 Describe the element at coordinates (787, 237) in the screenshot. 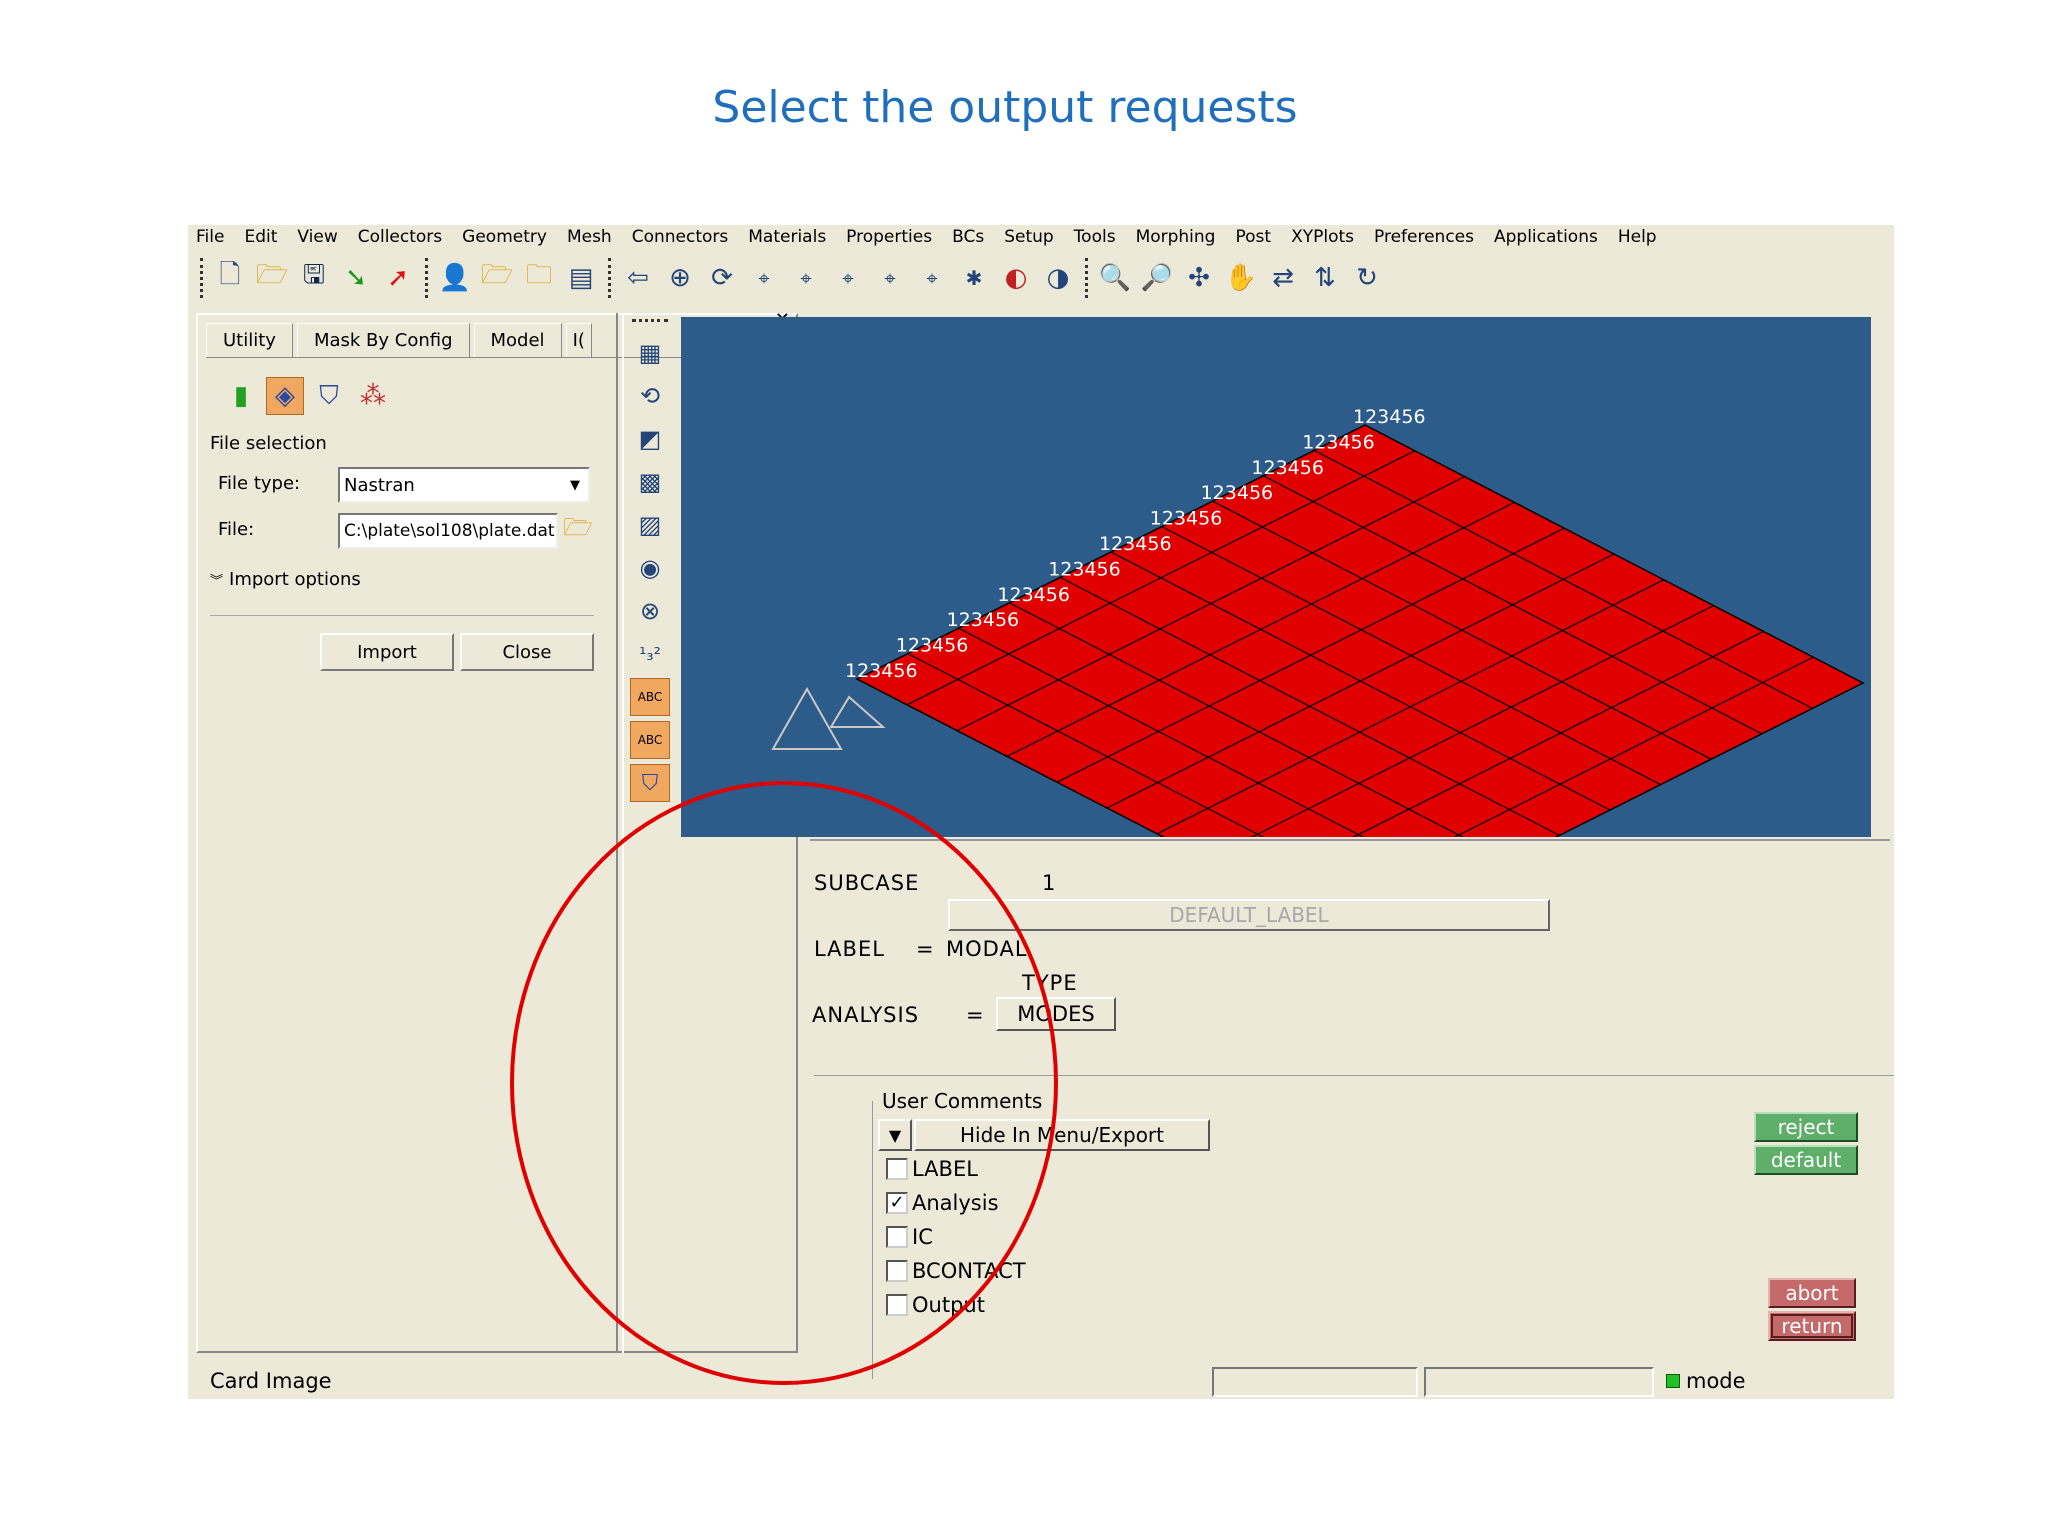

I see `menu-materials: Materials` at that location.